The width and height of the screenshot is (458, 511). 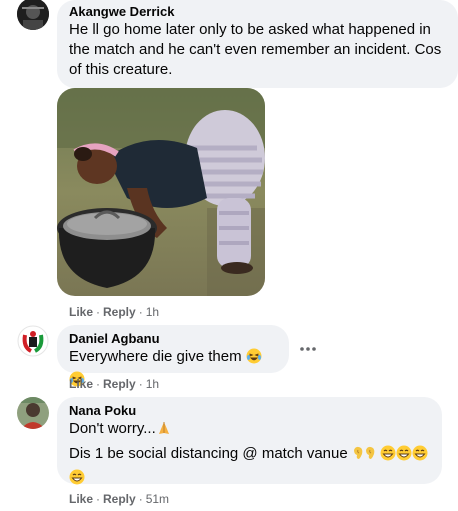 What do you see at coordinates (254, 359) in the screenshot?
I see `laughing-emoji` at bounding box center [254, 359].